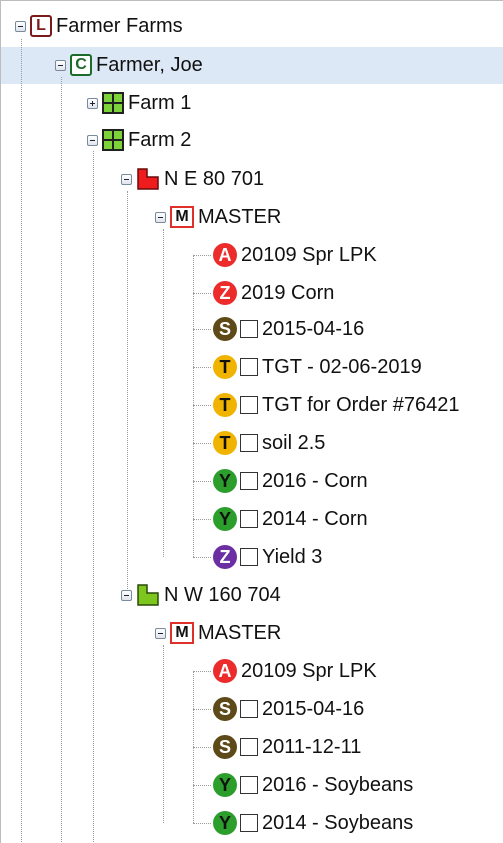 The image size is (503, 843). Describe the element at coordinates (312, 746) in the screenshot. I see `item-label: 2011-12-11` at that location.